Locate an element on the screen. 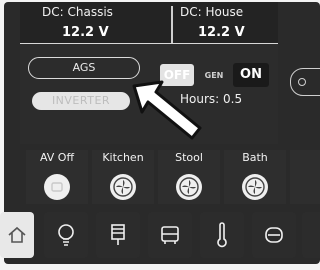 The height and width of the screenshot is (270, 320). house-voltage-value: 12.2 V is located at coordinates (221, 32).